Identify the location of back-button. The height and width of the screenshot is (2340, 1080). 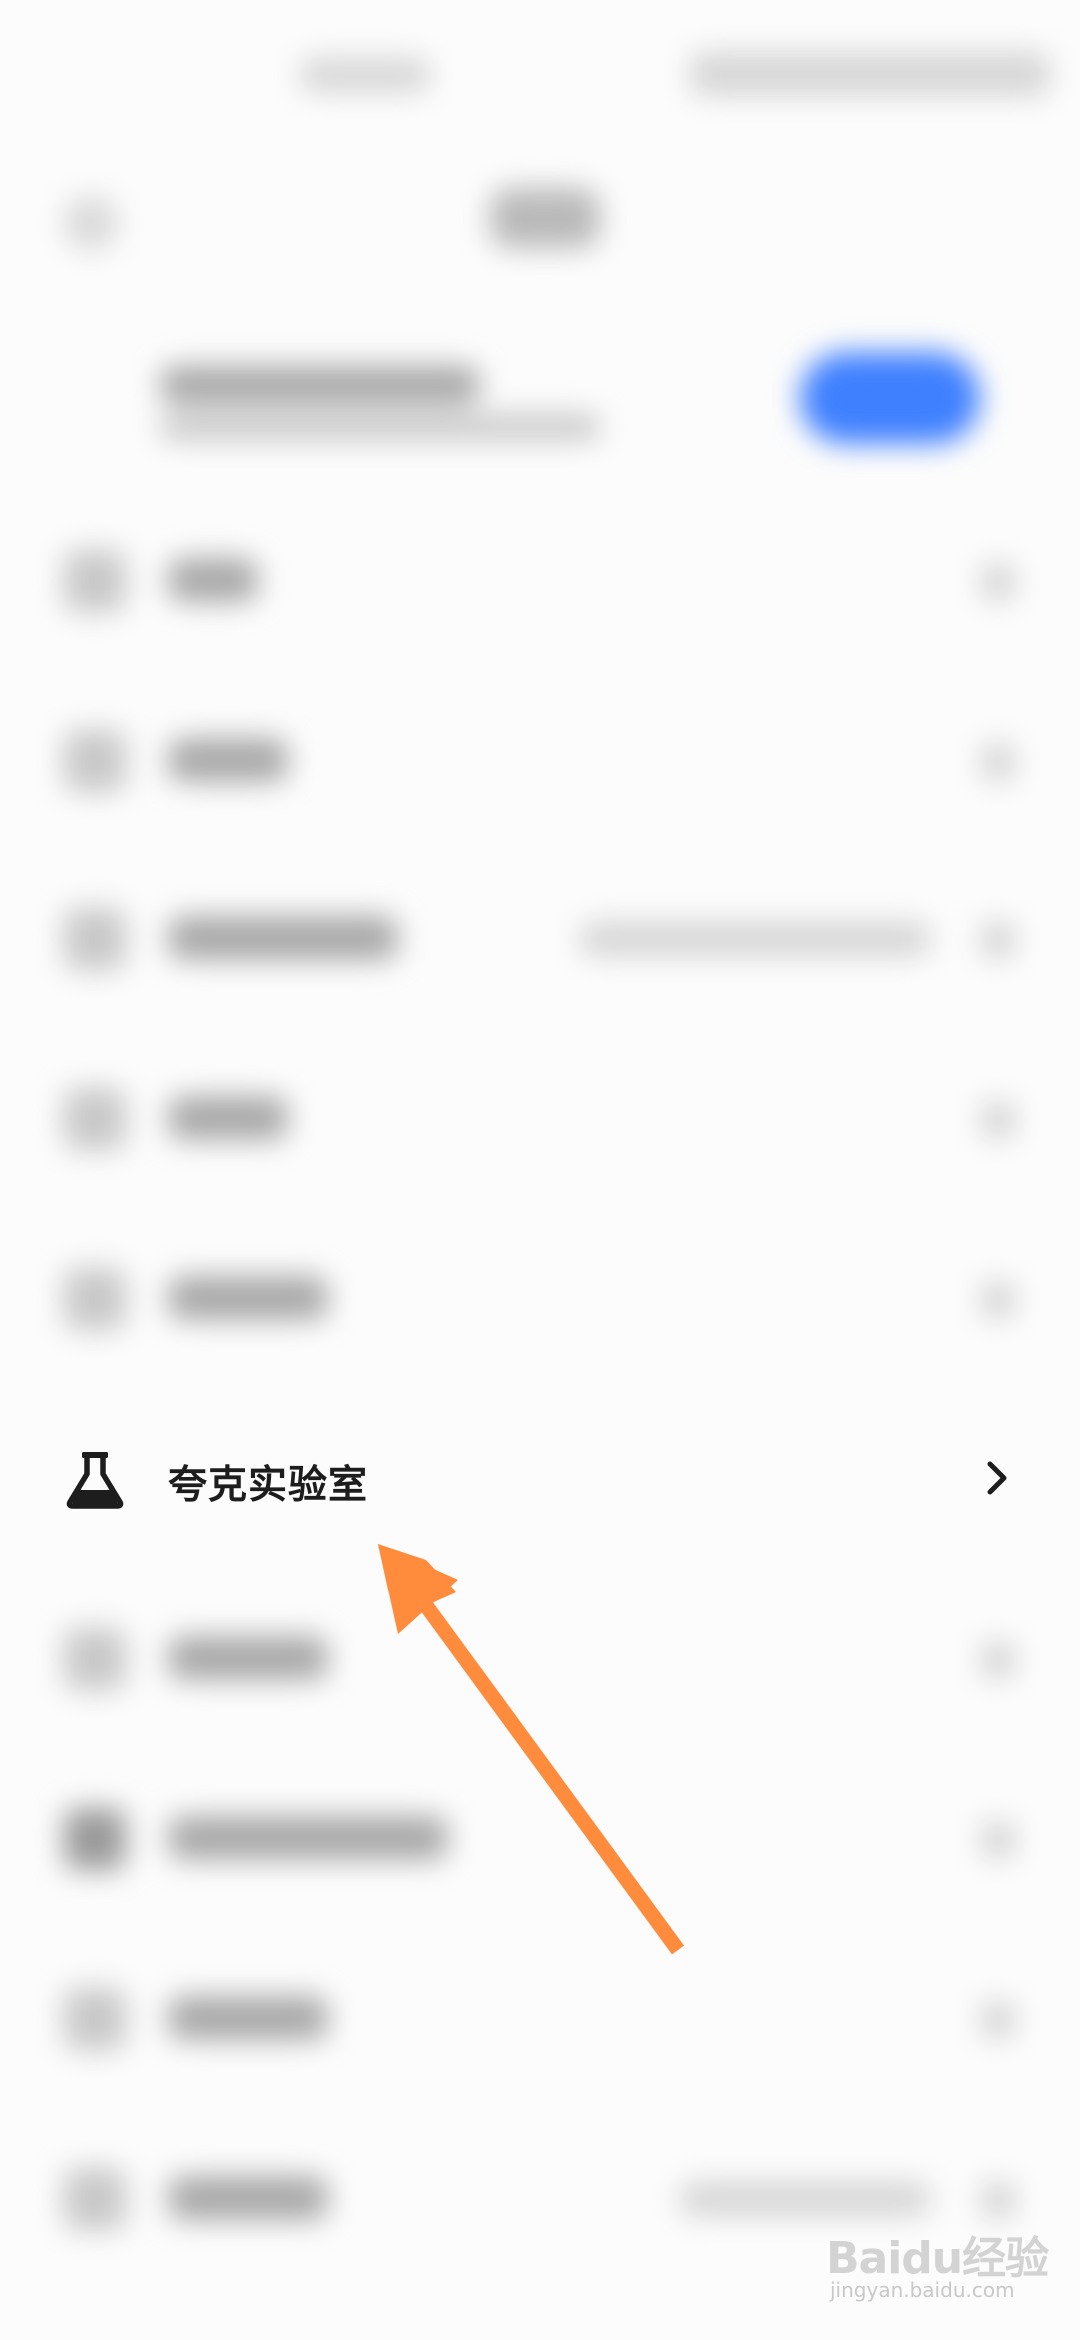
(91, 223).